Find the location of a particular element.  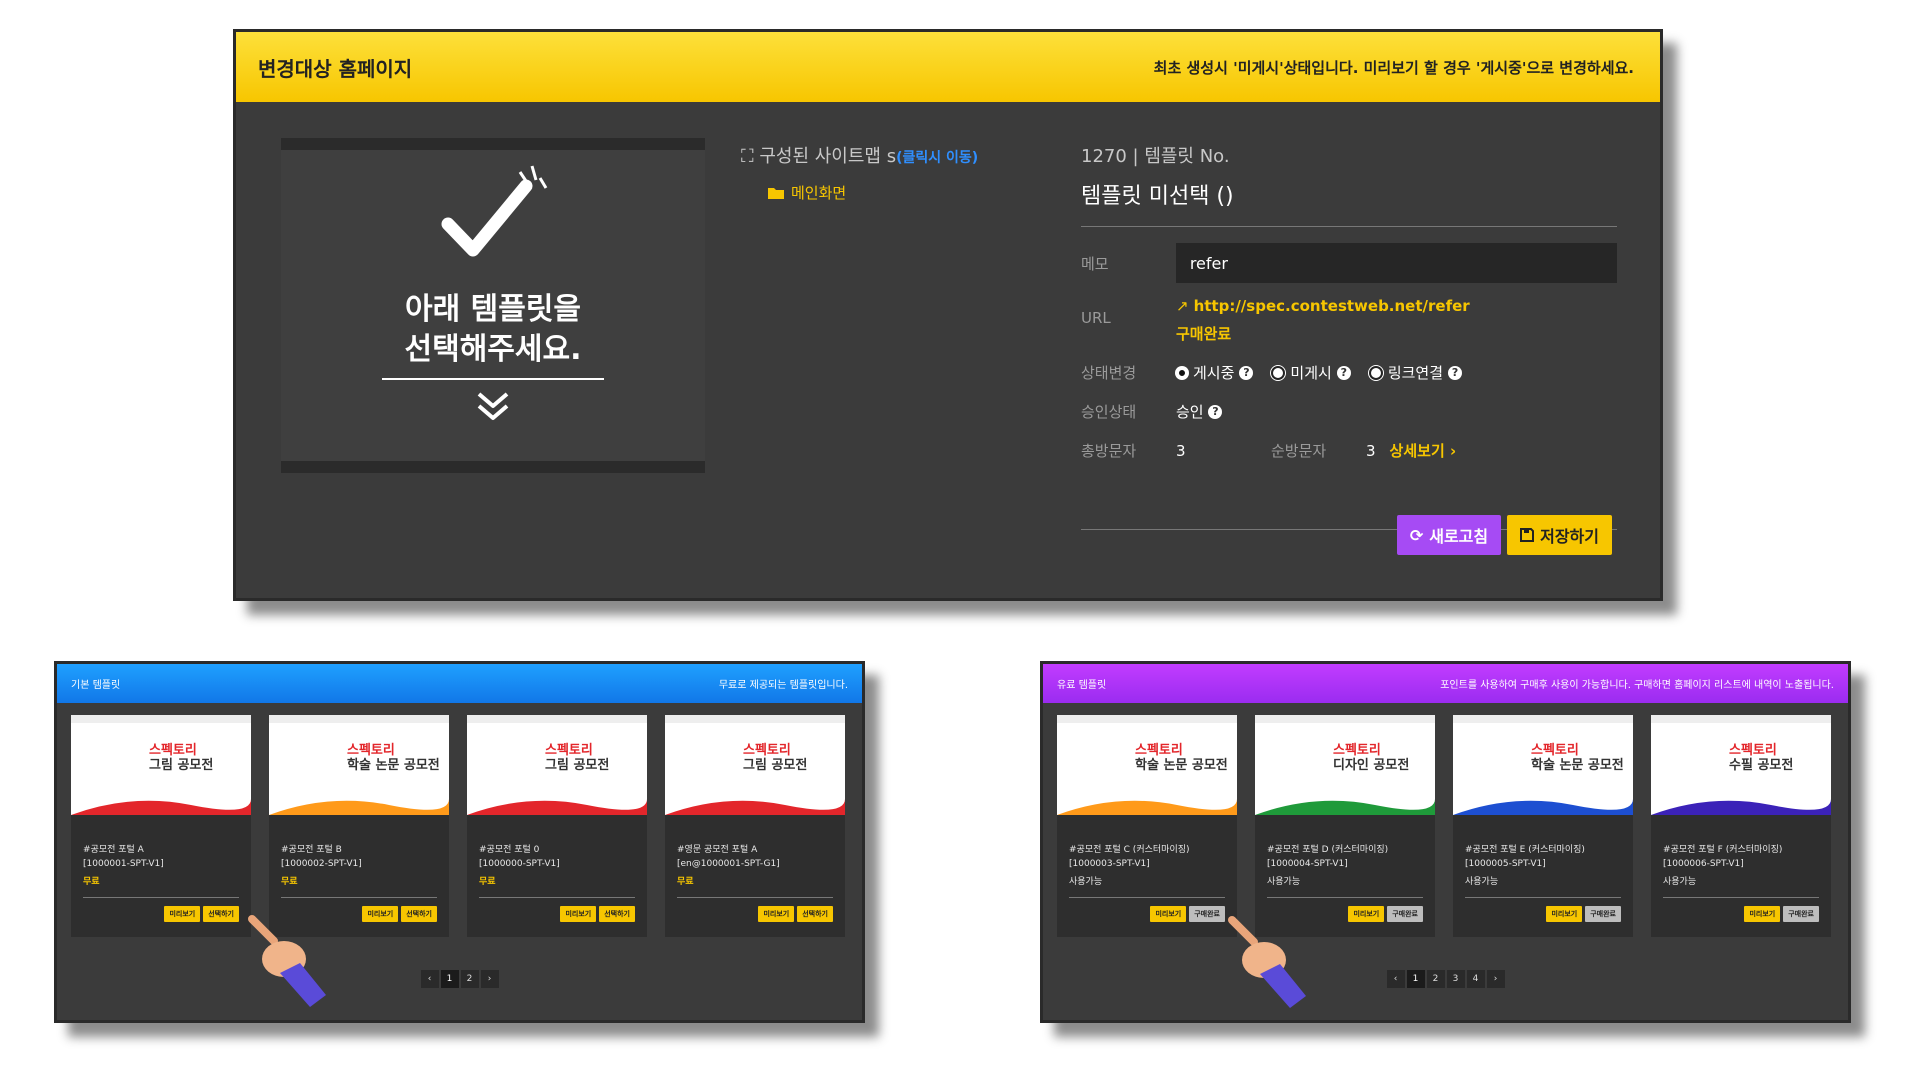

memo-input is located at coordinates (1396, 263).